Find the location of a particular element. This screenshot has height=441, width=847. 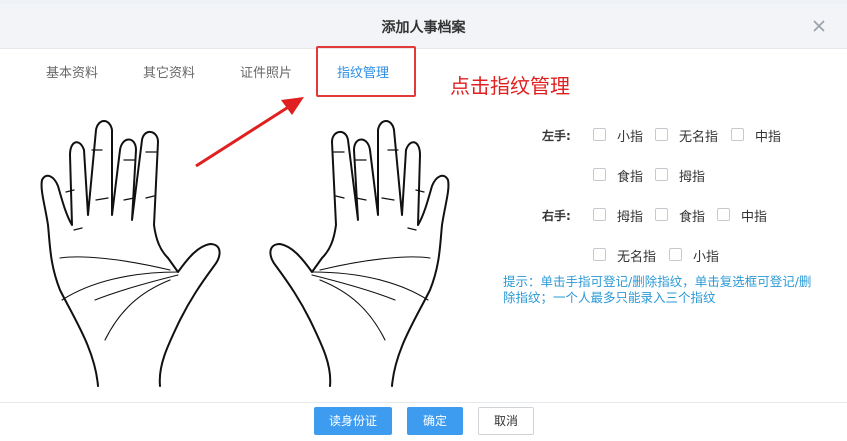

left-thumb-label: 拇指 is located at coordinates (692, 177).